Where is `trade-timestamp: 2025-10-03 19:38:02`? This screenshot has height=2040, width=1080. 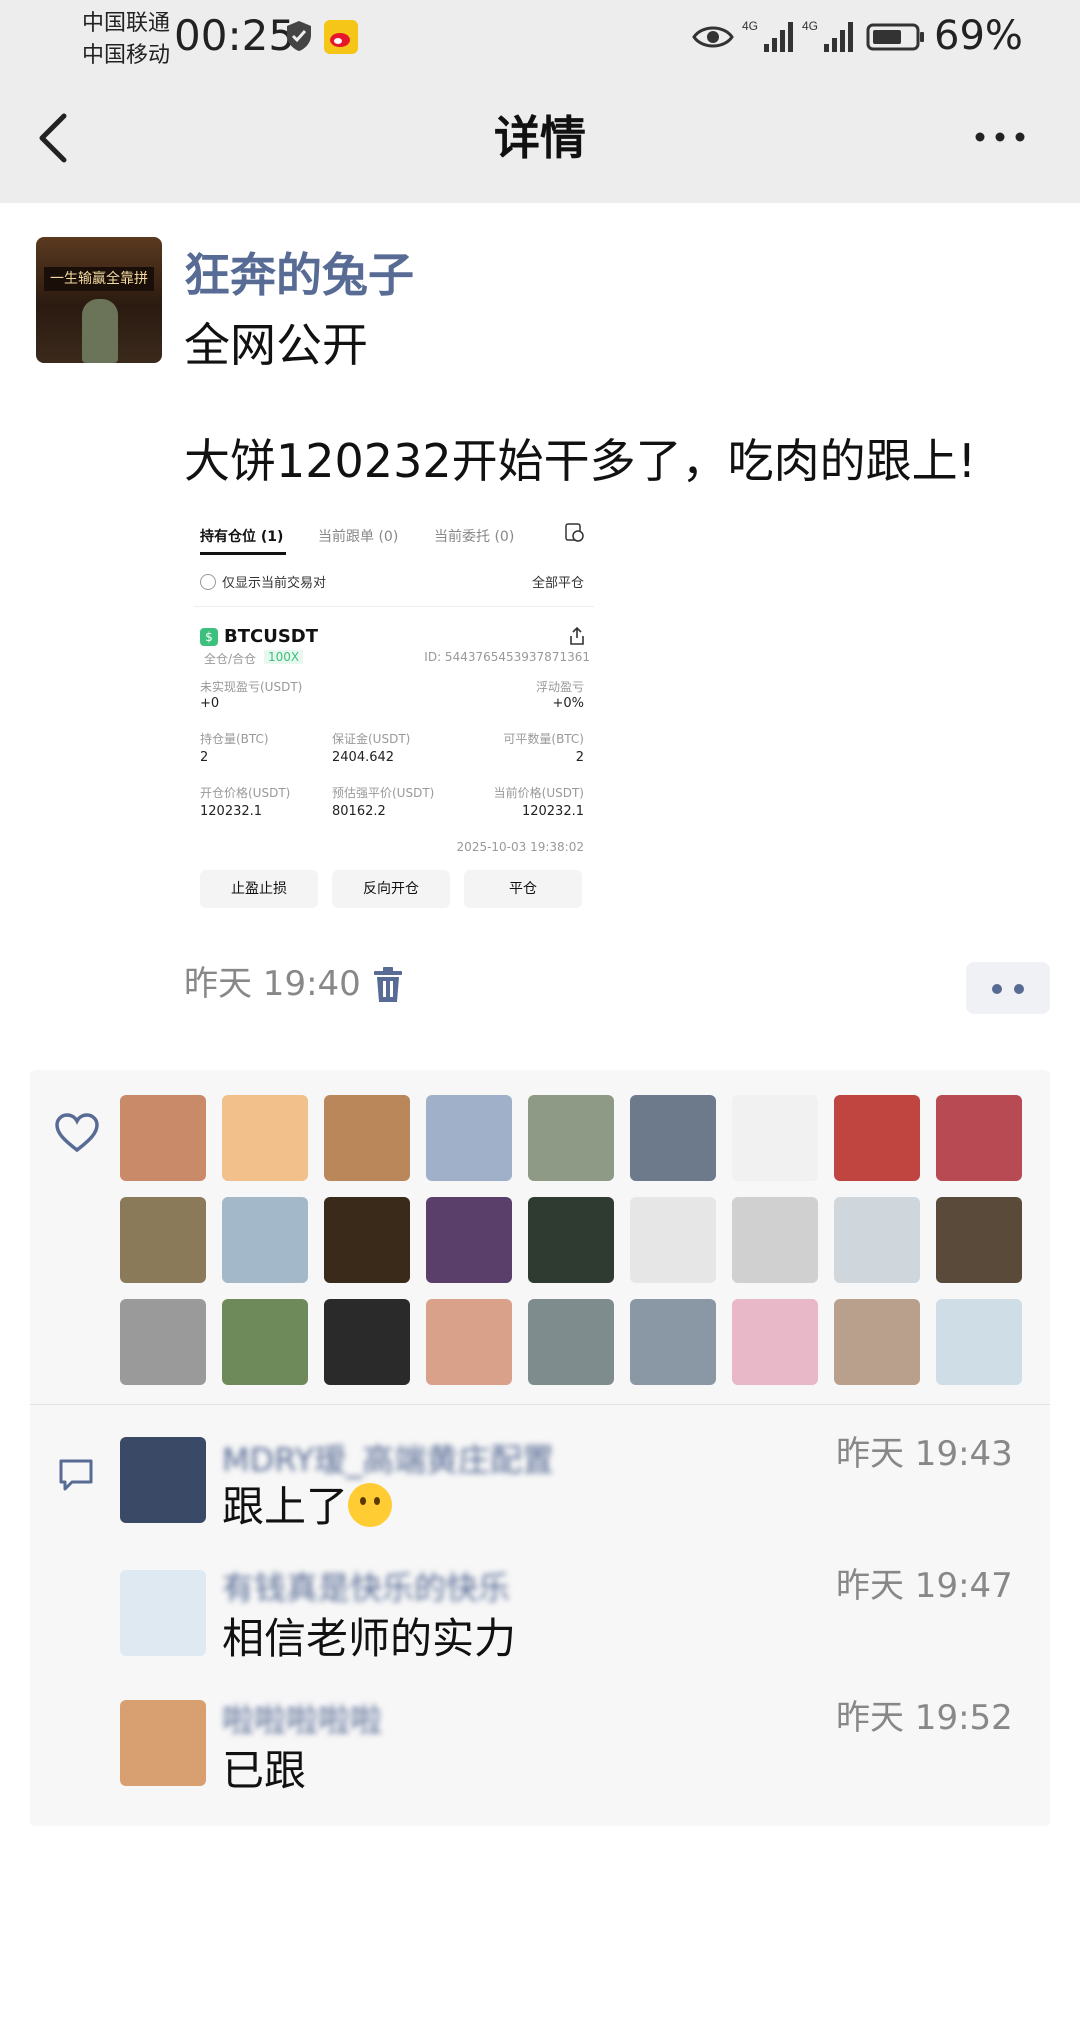
trade-timestamp: 2025-10-03 19:38:02 is located at coordinates (520, 847).